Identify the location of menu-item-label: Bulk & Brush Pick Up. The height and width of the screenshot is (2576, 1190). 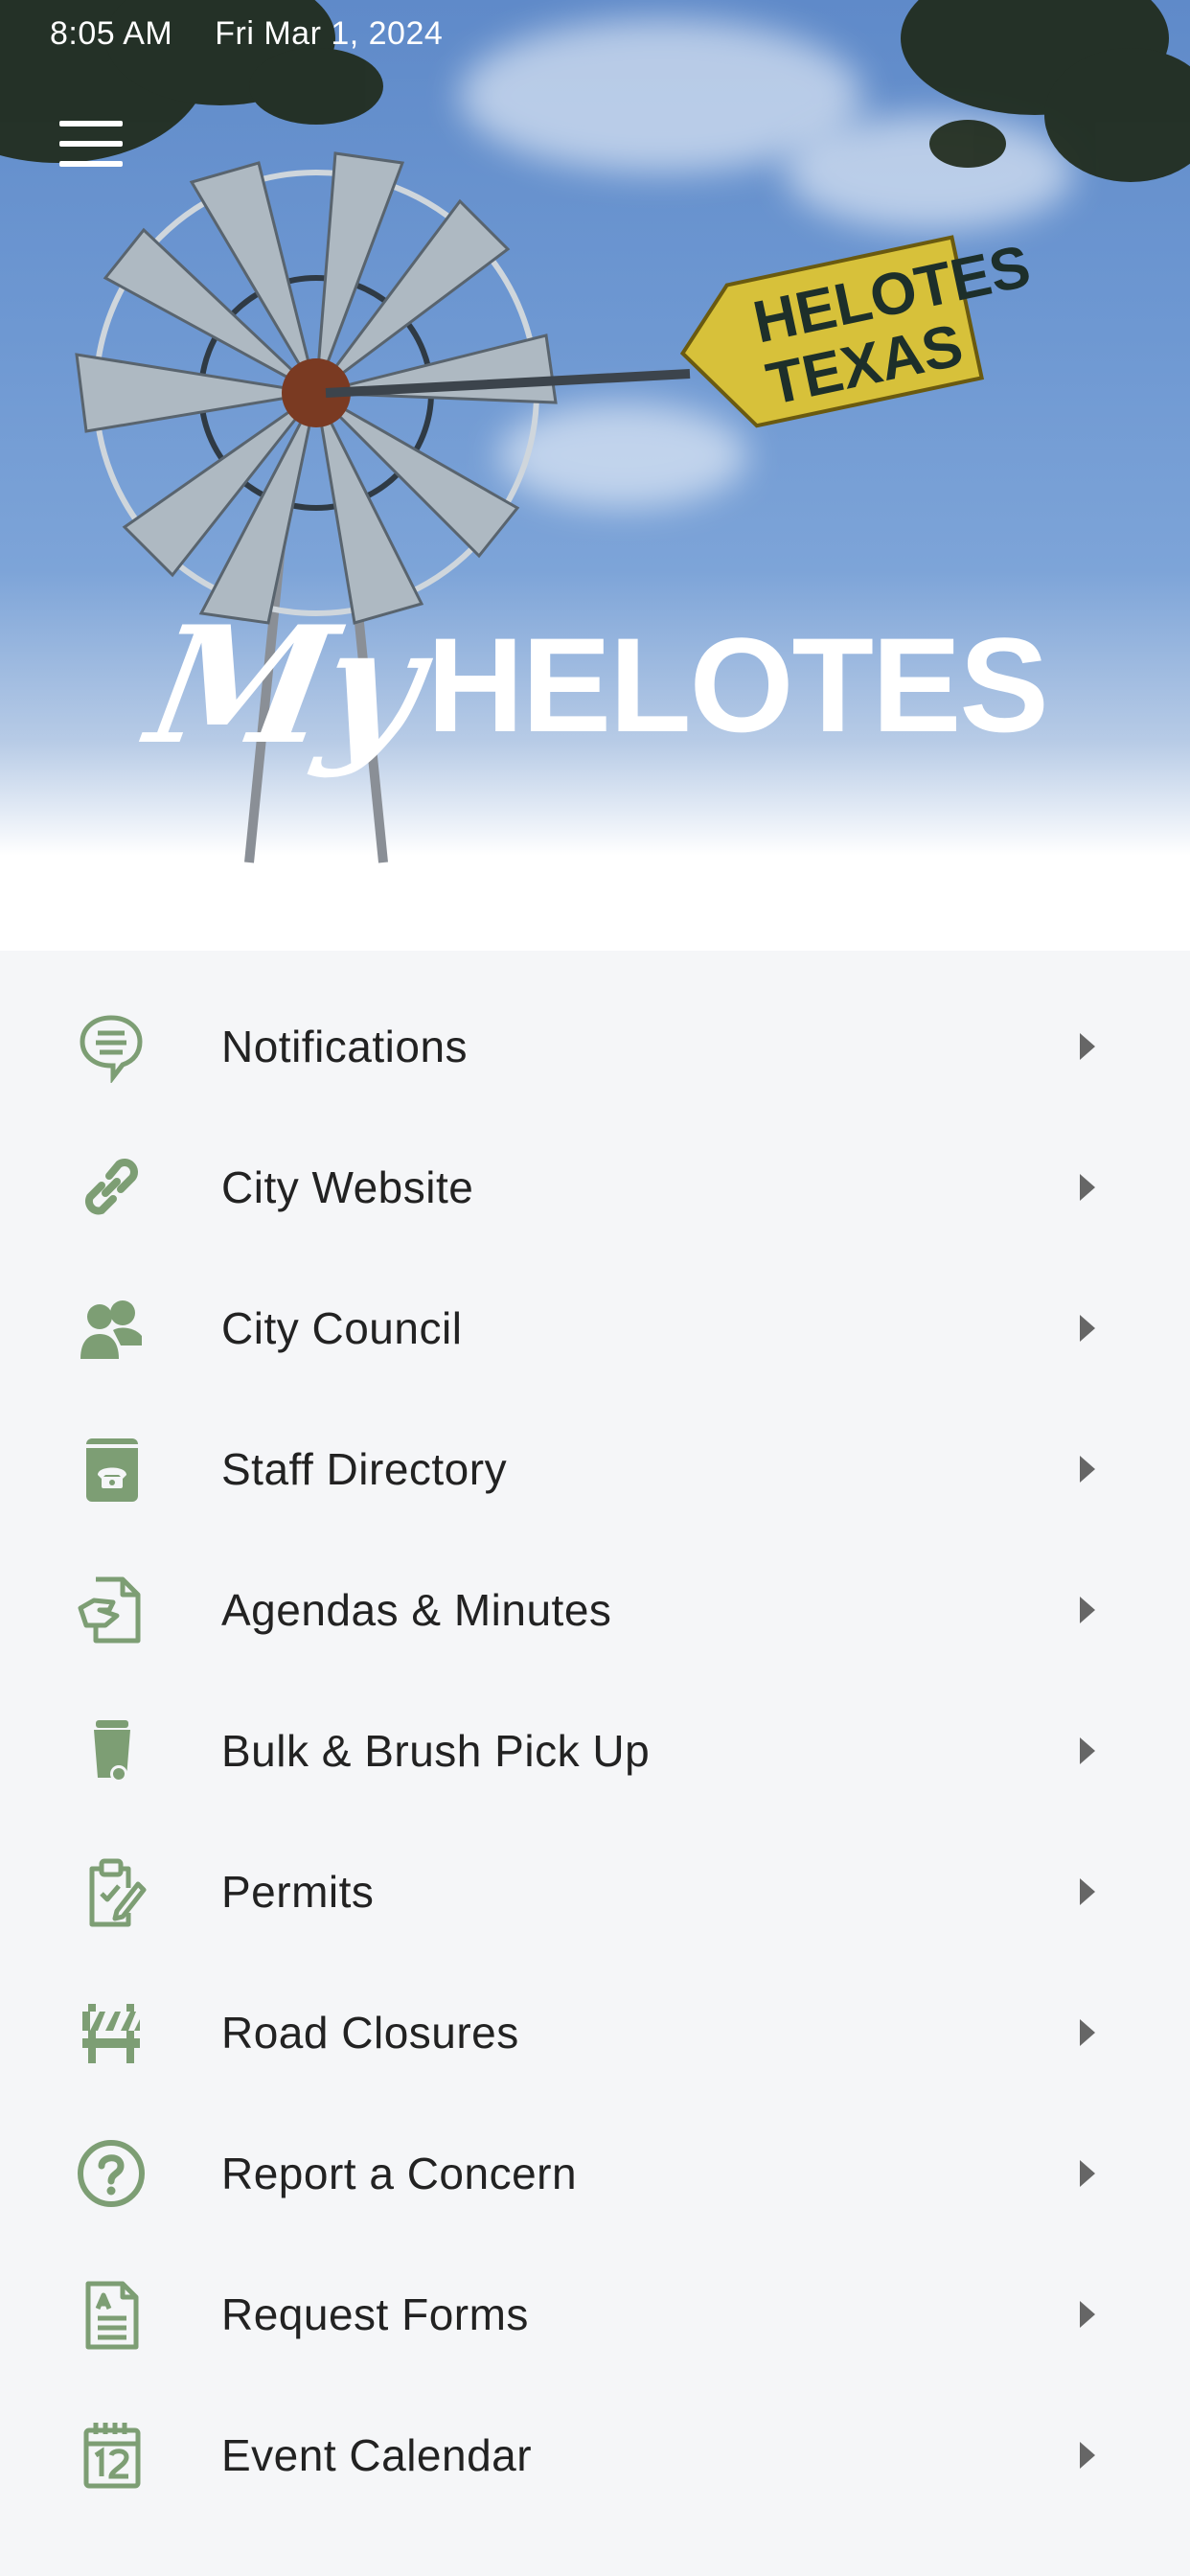
(436, 1750).